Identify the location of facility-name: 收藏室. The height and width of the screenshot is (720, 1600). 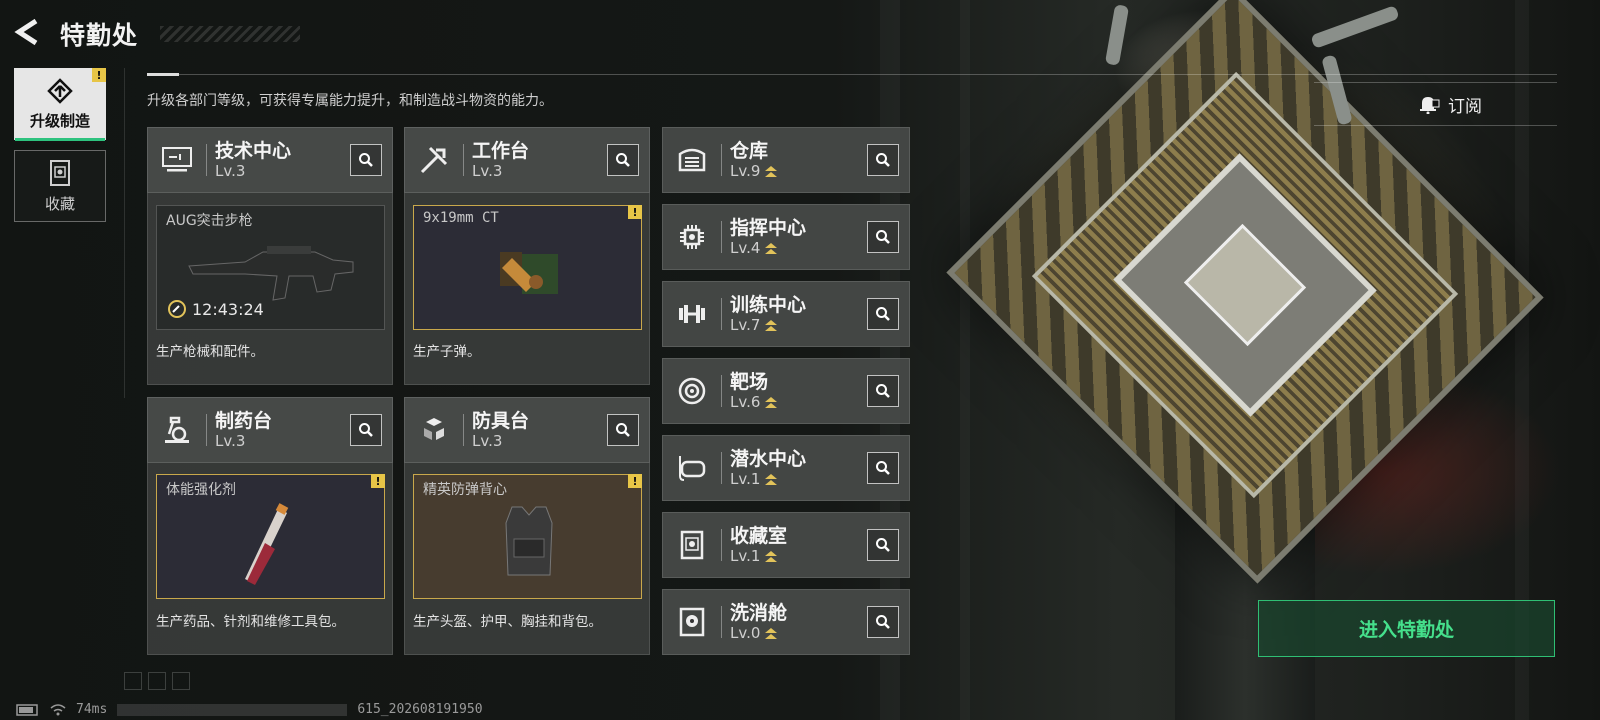
(759, 536).